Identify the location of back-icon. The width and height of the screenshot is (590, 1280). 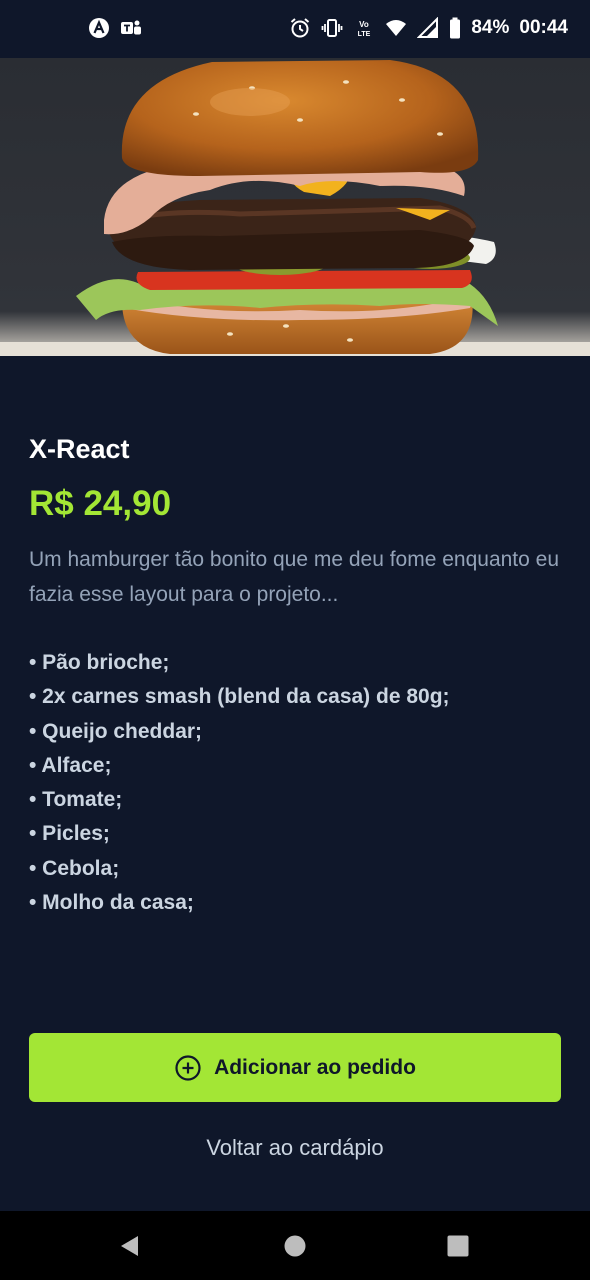
(130, 1246).